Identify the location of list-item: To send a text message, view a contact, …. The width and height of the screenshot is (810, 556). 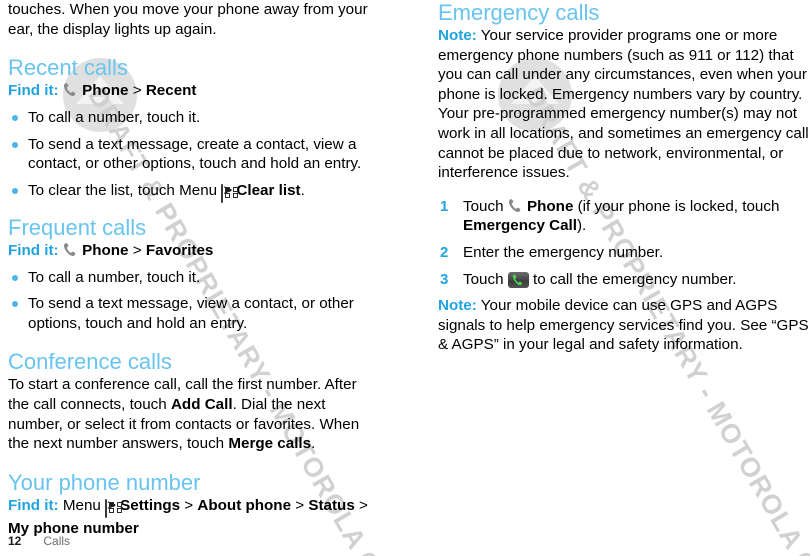
(194, 313).